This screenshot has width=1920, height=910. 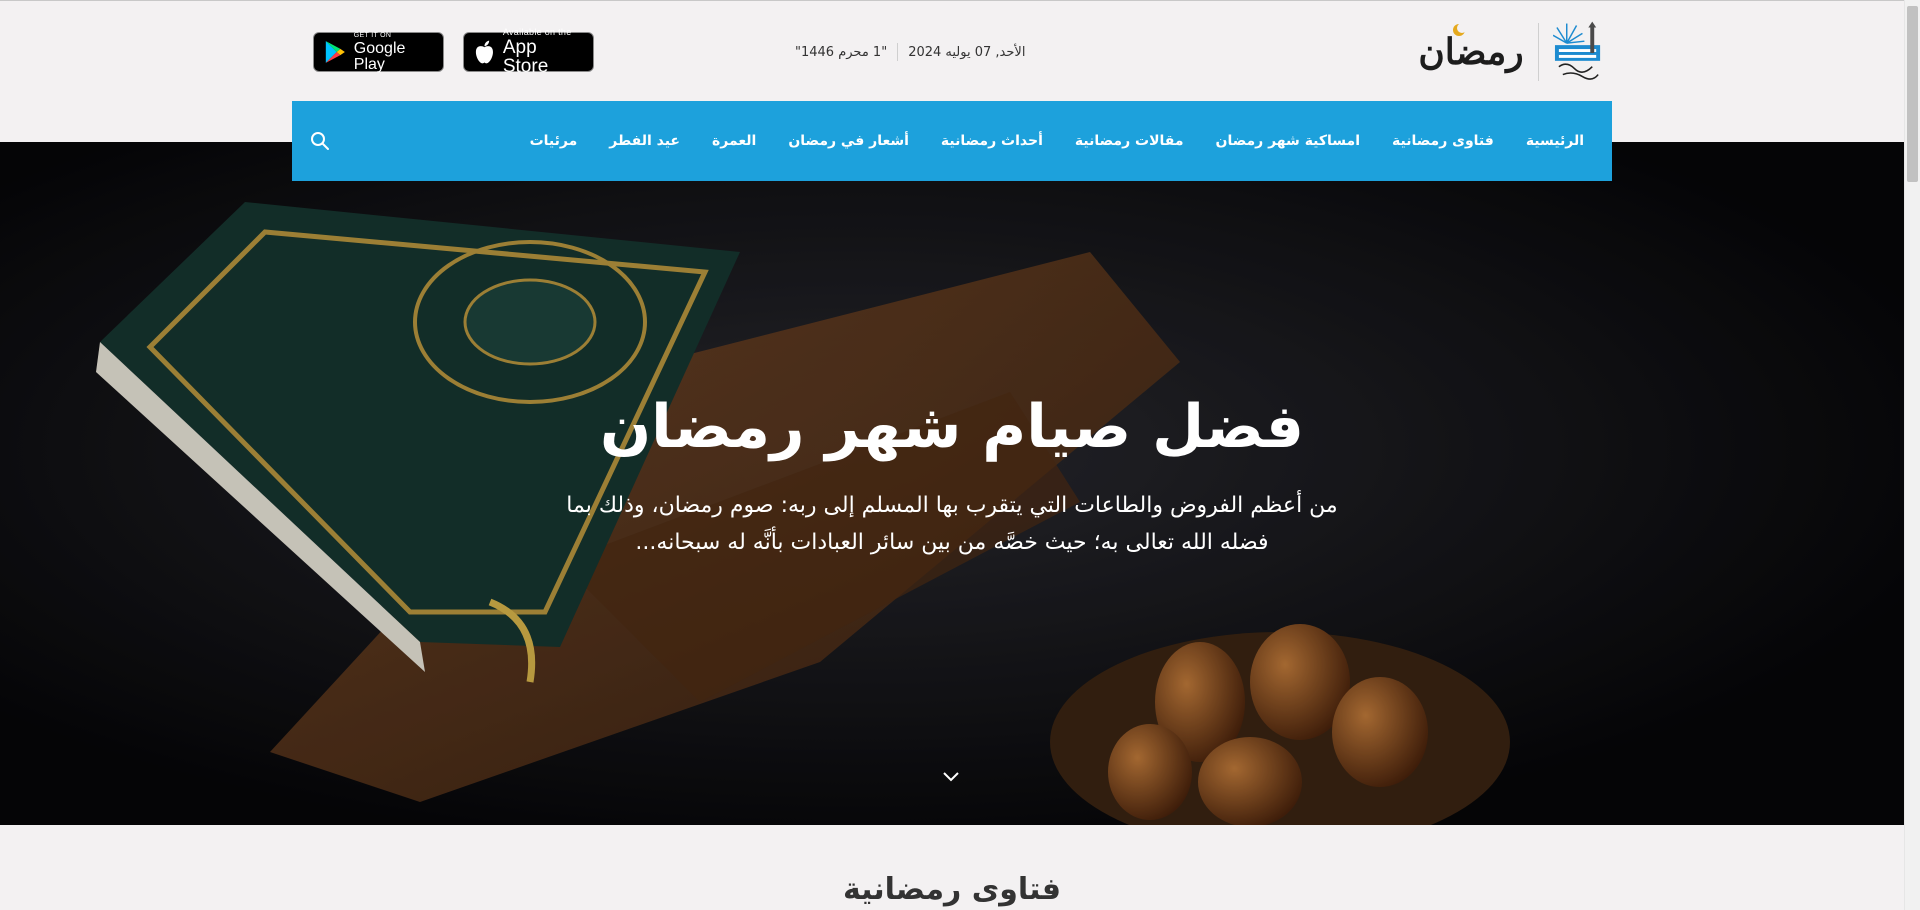 I want to click on dar-al-ifta-emblem-icon, so click(x=1578, y=52).